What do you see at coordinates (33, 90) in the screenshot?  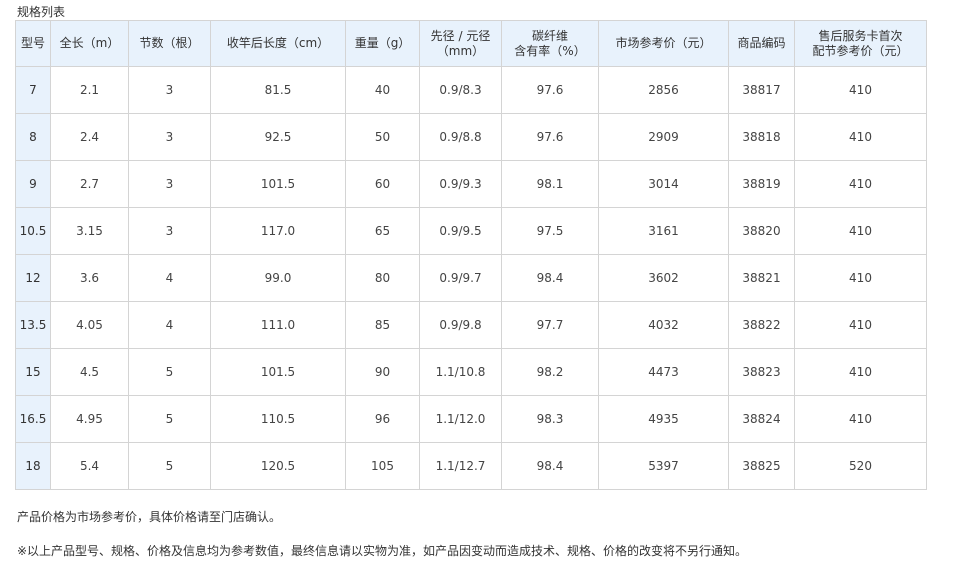 I see `model-cell: 7` at bounding box center [33, 90].